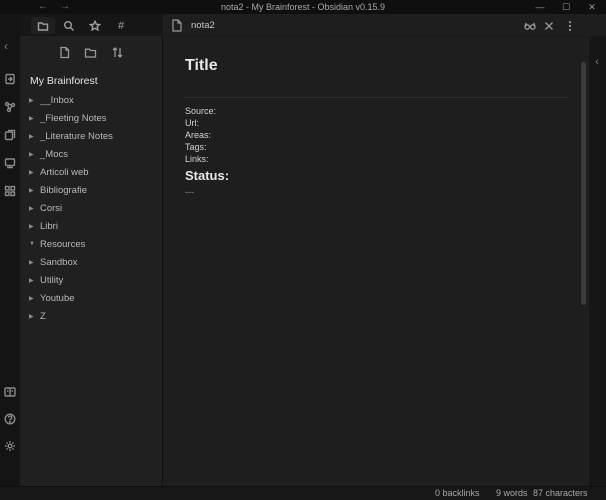  Describe the element at coordinates (64, 172) in the screenshot. I see `folder-label: Articoli web` at that location.